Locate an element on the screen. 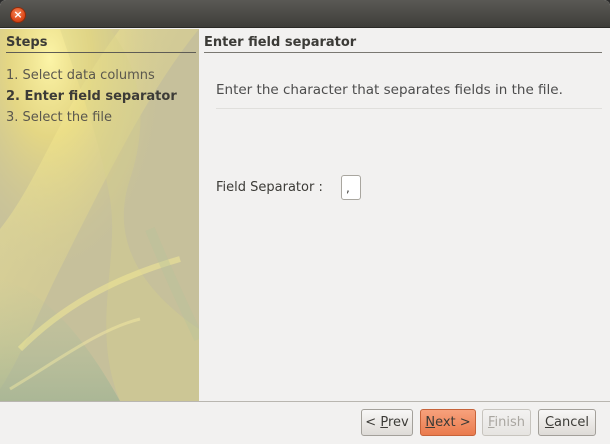 The image size is (610, 444). finish-button: Finish is located at coordinates (506, 422).